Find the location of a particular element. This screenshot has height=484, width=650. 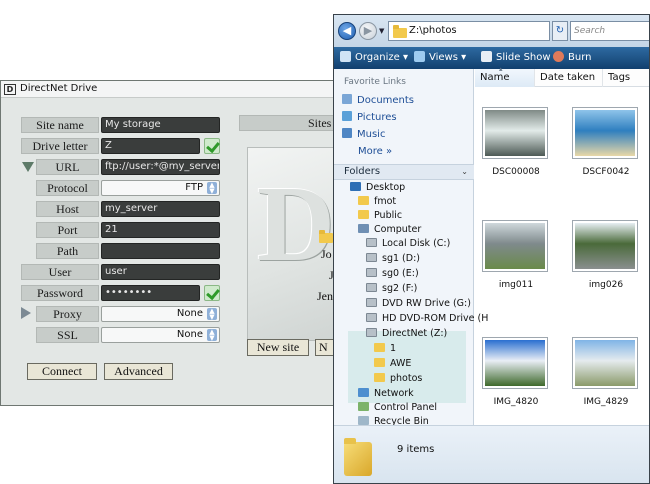

tree-item-fmot: fmot is located at coordinates (377, 202).